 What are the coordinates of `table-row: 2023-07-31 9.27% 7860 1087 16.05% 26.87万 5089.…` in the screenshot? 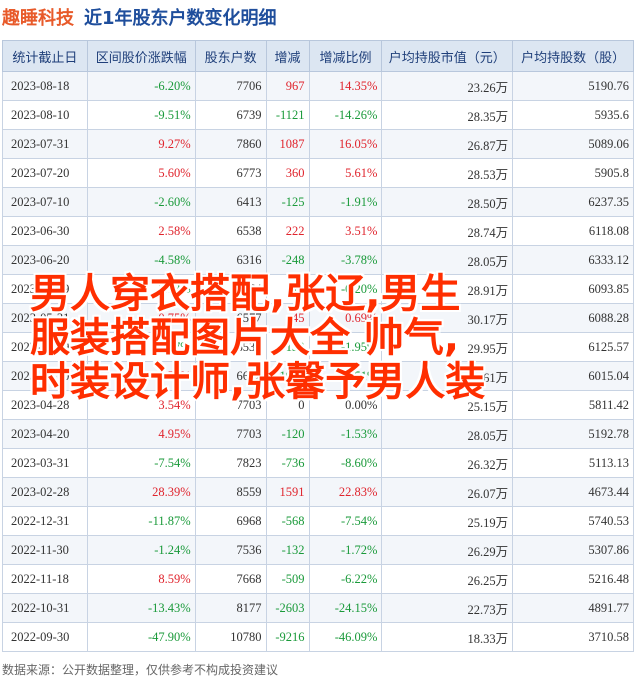 It's located at (318, 144).